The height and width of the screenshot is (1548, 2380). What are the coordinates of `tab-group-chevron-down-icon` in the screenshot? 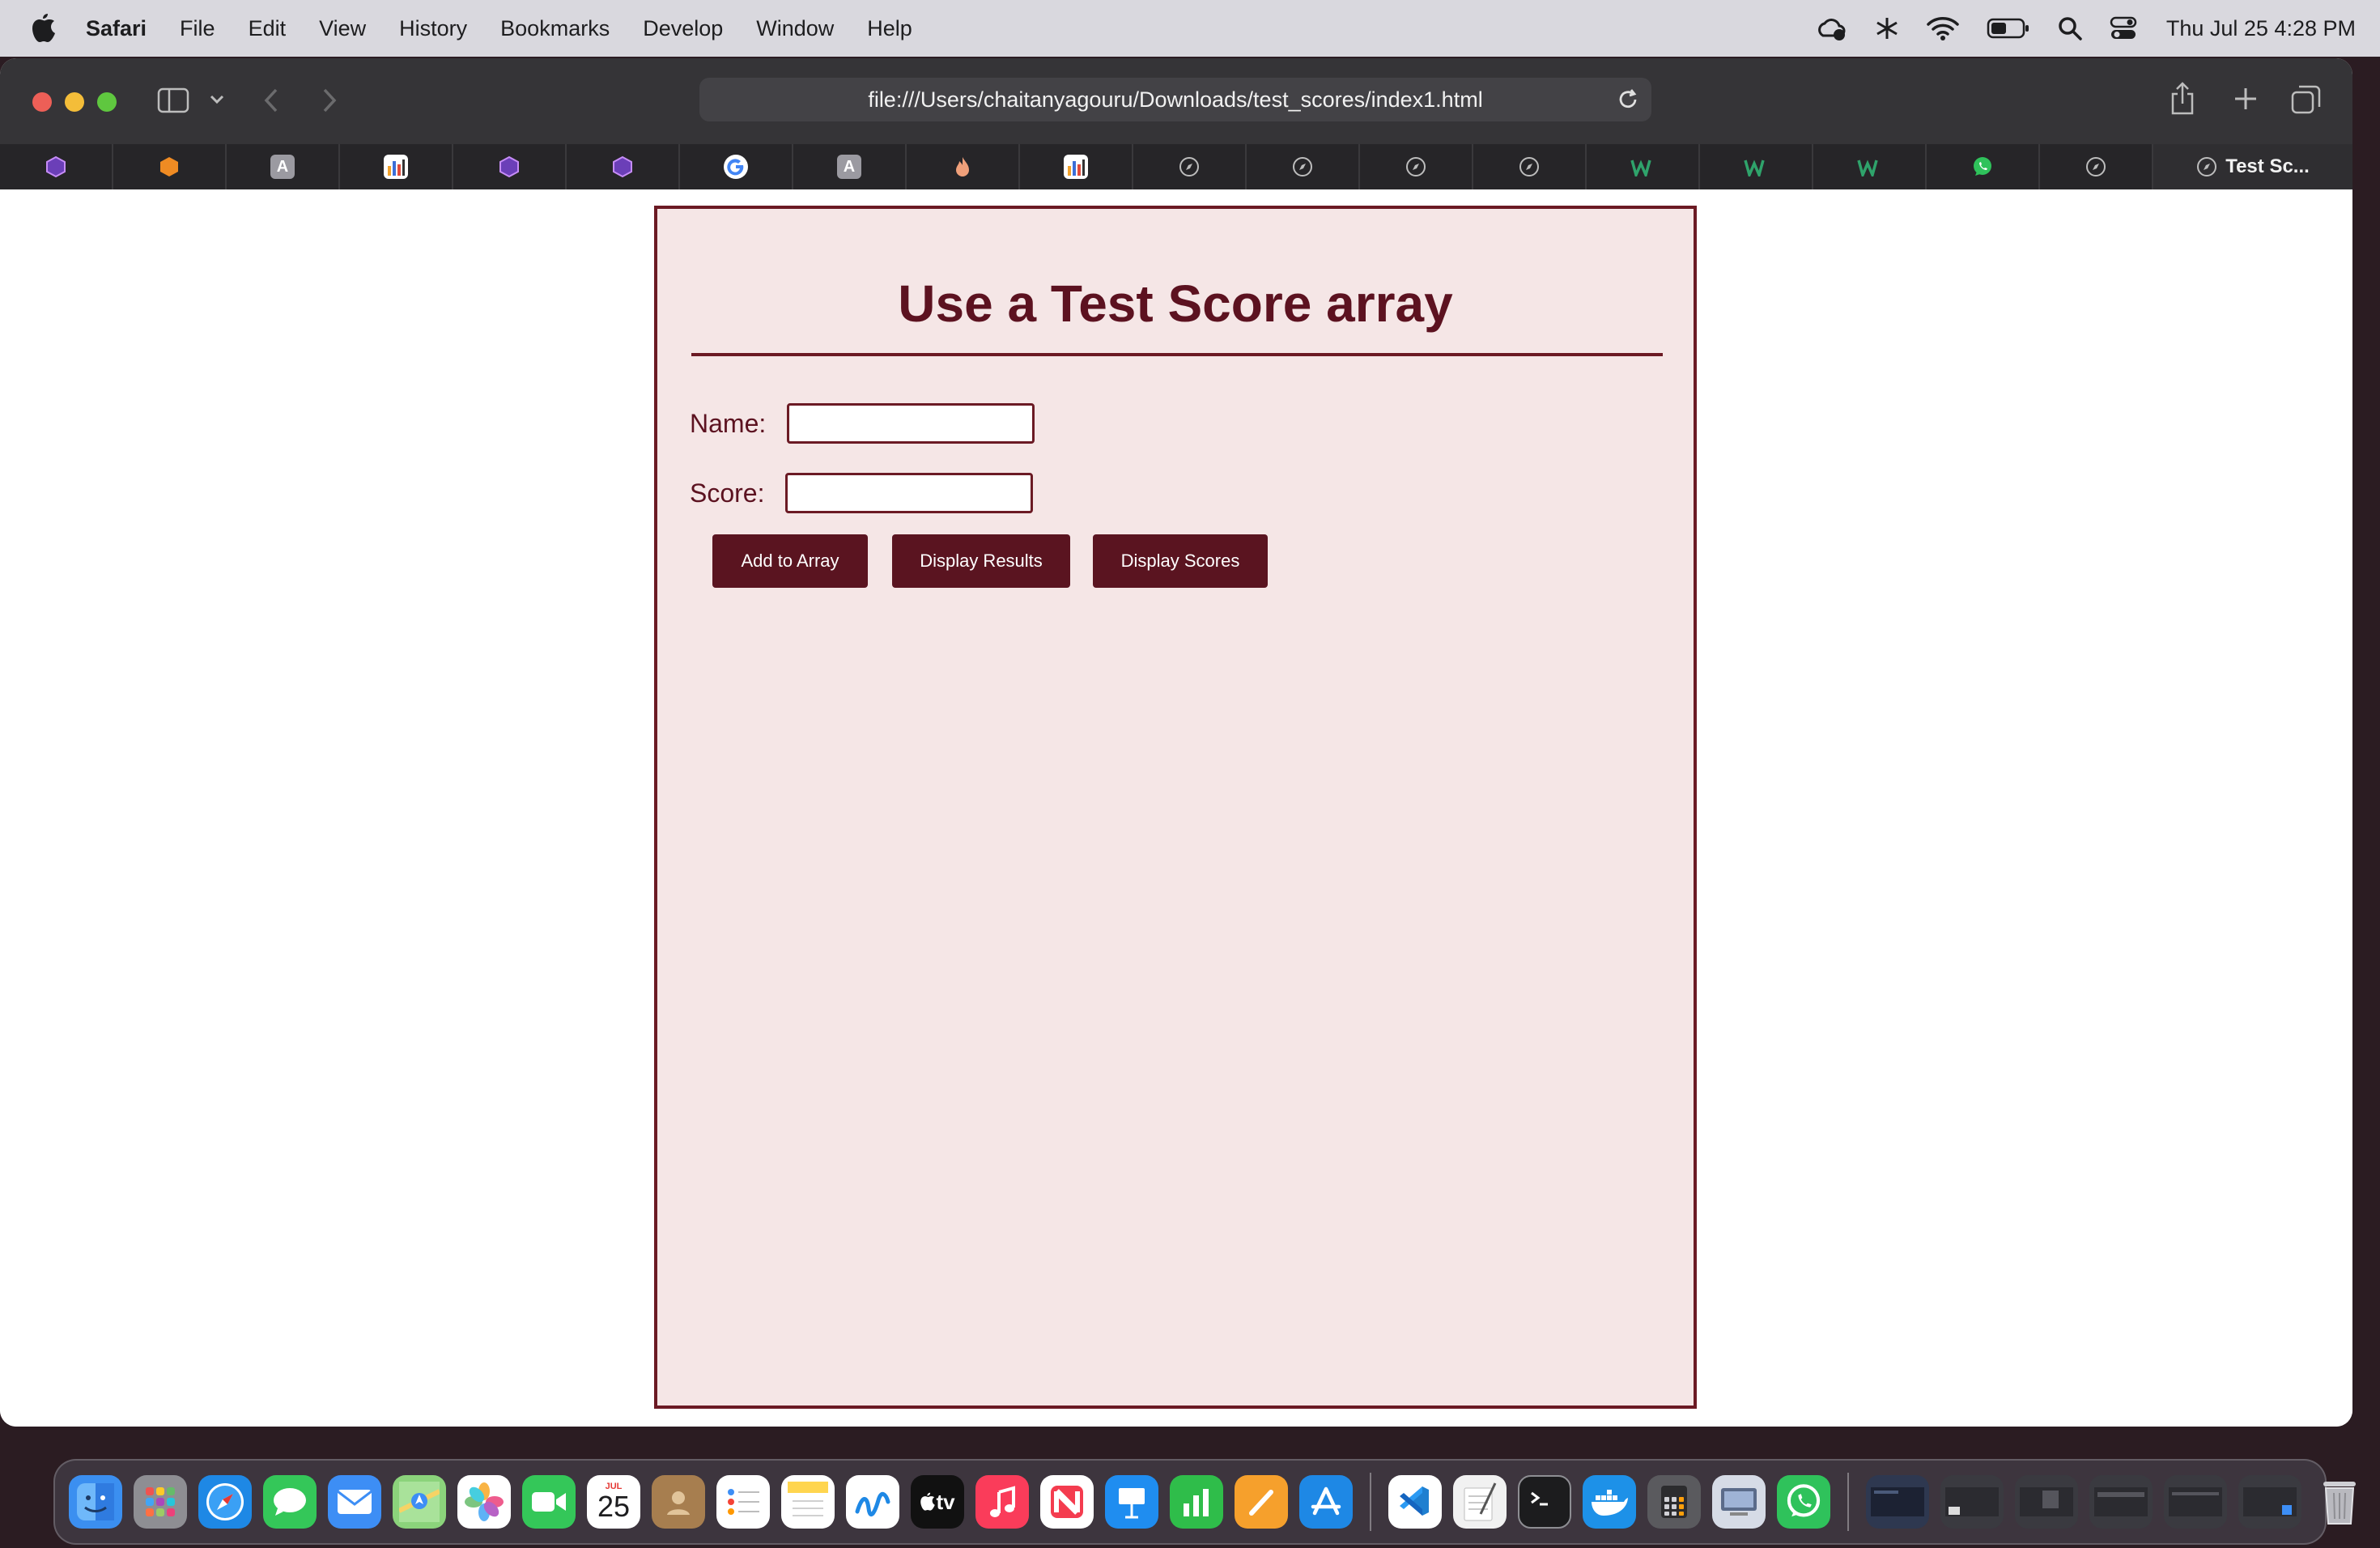 It's located at (217, 101).